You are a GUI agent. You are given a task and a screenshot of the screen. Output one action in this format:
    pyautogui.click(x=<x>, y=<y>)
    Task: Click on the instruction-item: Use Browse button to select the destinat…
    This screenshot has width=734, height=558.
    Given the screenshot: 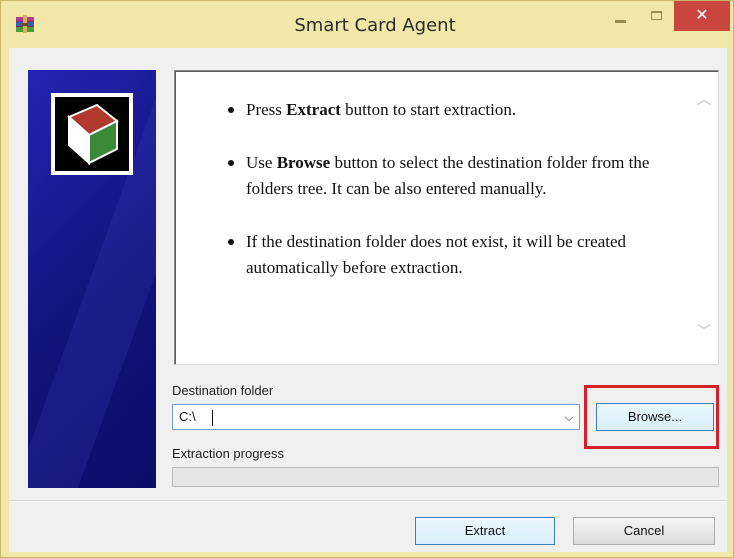 What is the action you would take?
    pyautogui.click(x=439, y=176)
    